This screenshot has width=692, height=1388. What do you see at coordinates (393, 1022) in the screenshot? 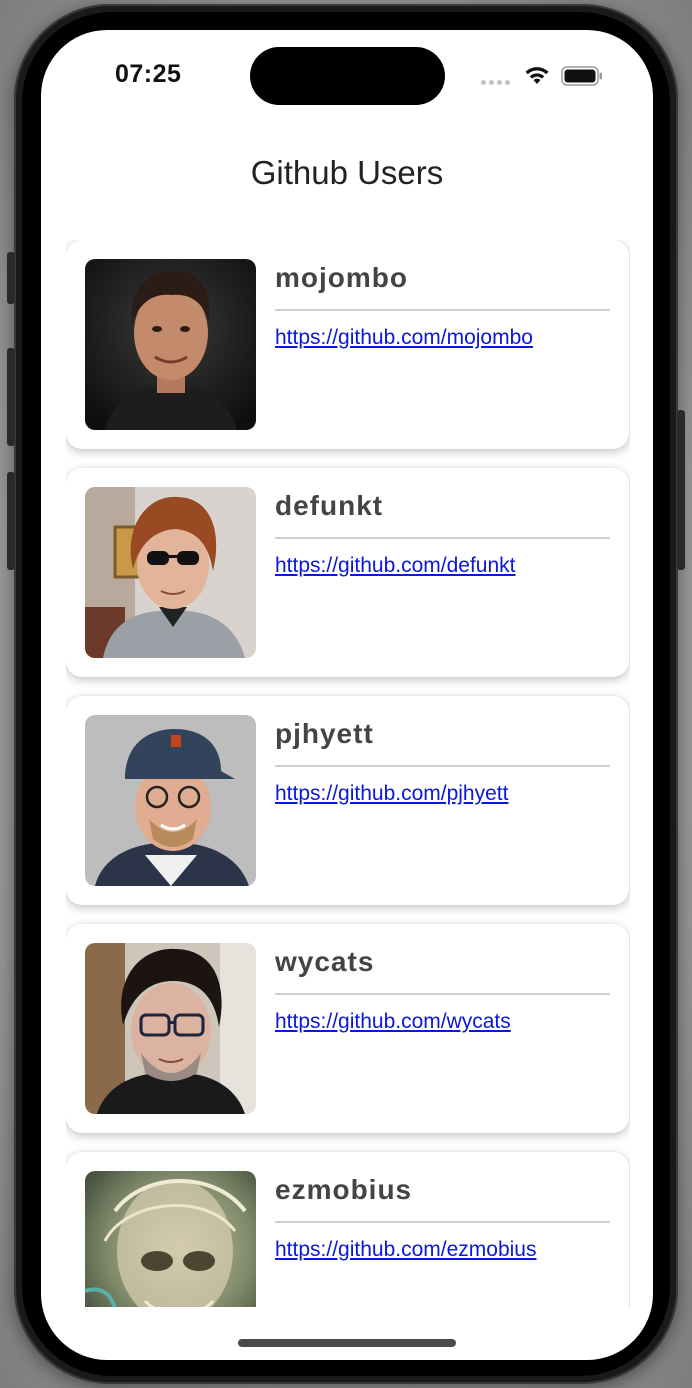
I see `profile-link: https://github.com/wycats` at bounding box center [393, 1022].